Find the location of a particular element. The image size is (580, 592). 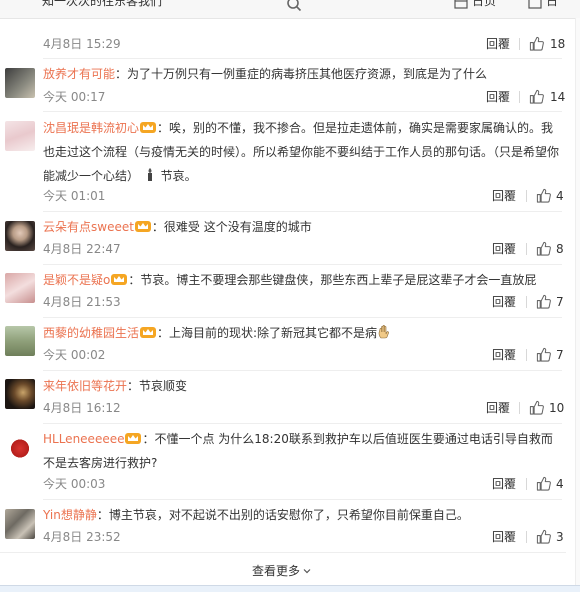

comment-time: 4月8日 16:12 is located at coordinates (82, 408).